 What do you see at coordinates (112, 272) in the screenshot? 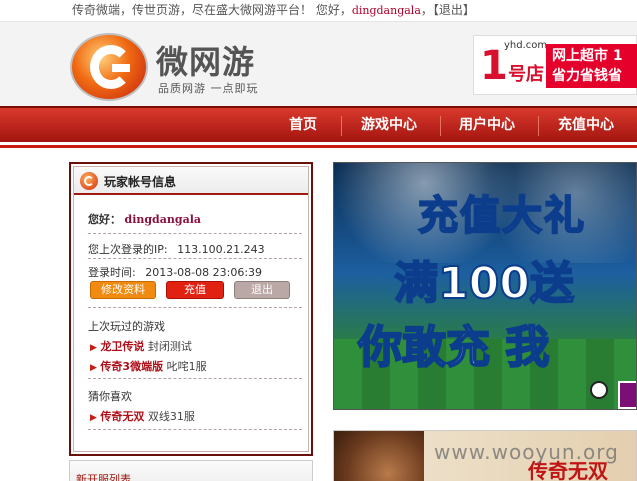
I see `login-time-label: 登录时间:` at bounding box center [112, 272].